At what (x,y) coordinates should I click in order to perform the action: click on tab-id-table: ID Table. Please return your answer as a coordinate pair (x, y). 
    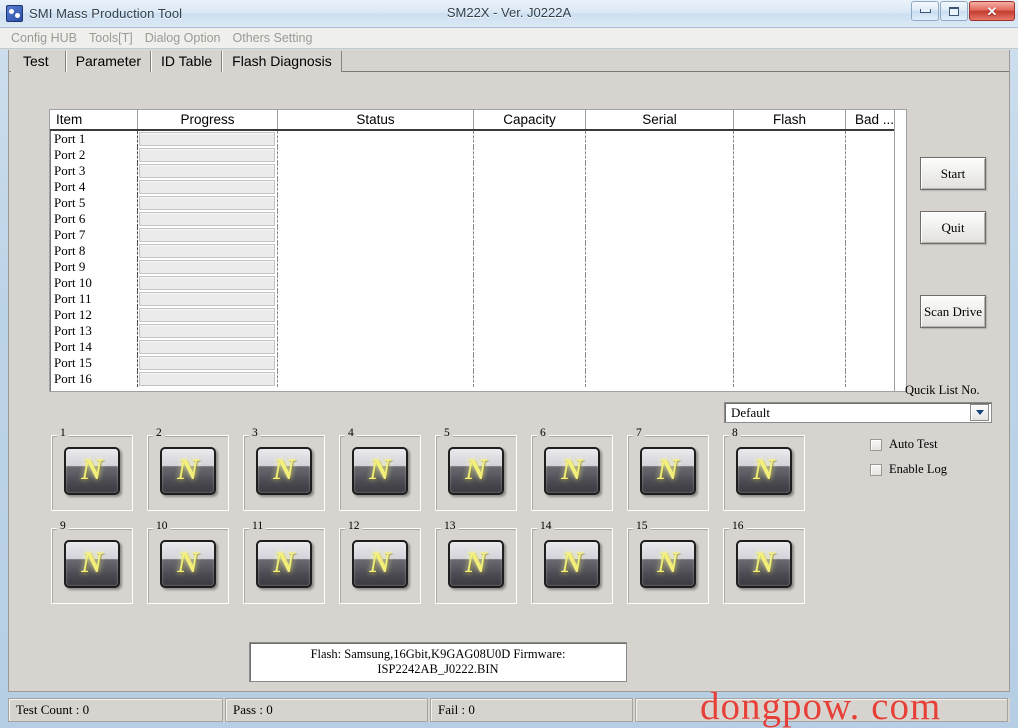
    Looking at the image, I should click on (187, 61).